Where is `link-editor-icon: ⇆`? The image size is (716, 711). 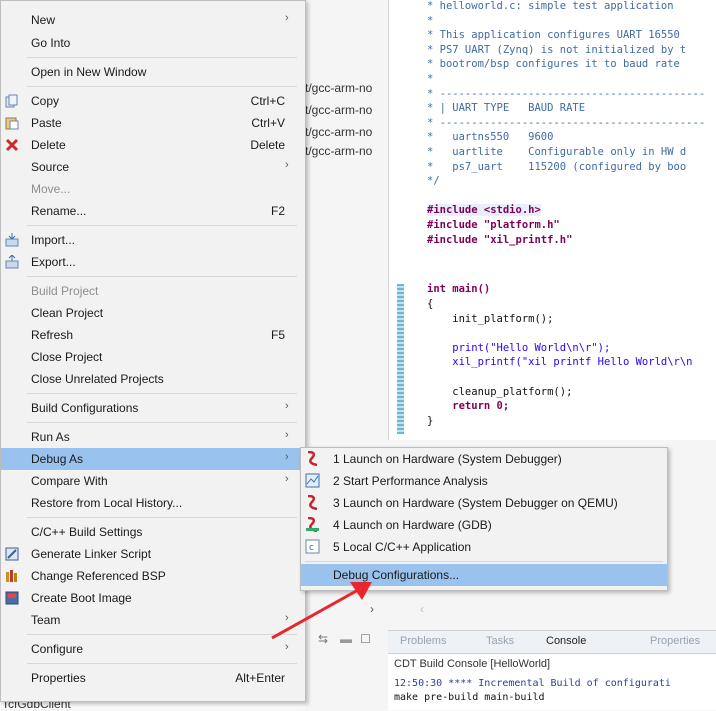 link-editor-icon: ⇆ is located at coordinates (323, 639).